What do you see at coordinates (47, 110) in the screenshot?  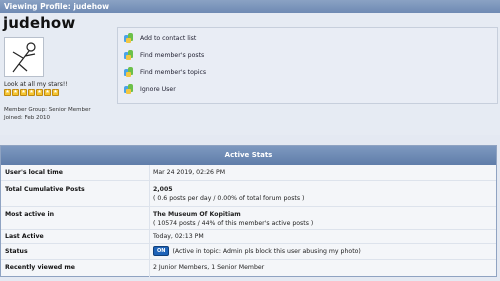 I see `member-group: Member Group: Senior Member` at bounding box center [47, 110].